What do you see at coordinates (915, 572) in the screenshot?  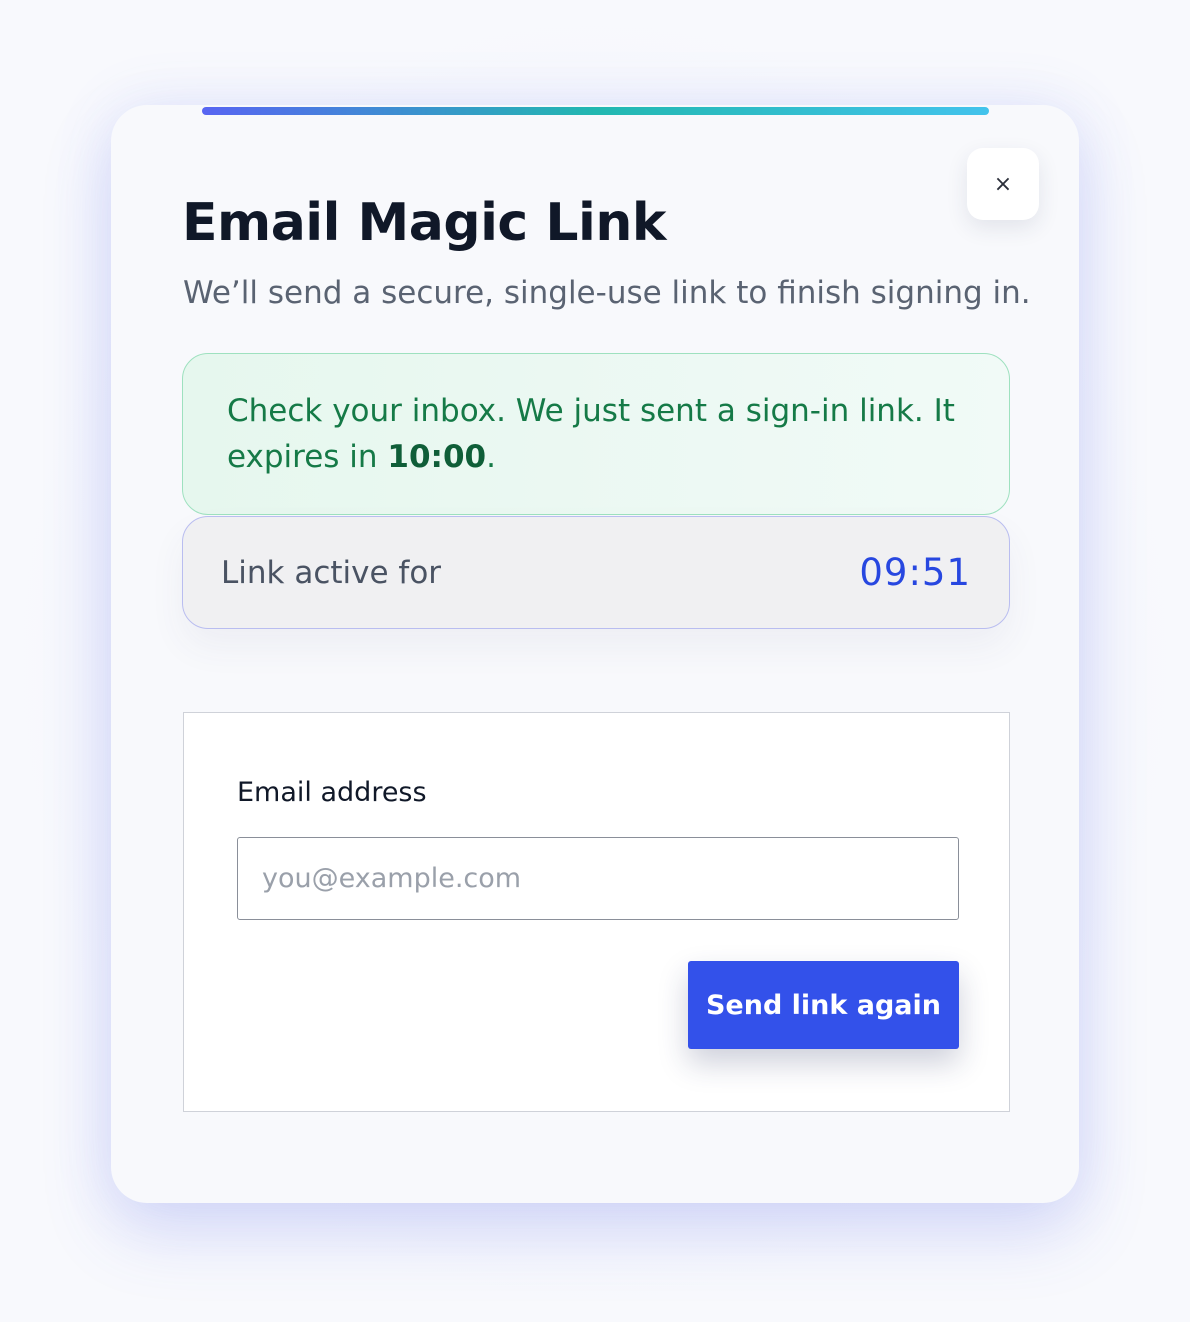 I see `timer-countdown: 09:51` at bounding box center [915, 572].